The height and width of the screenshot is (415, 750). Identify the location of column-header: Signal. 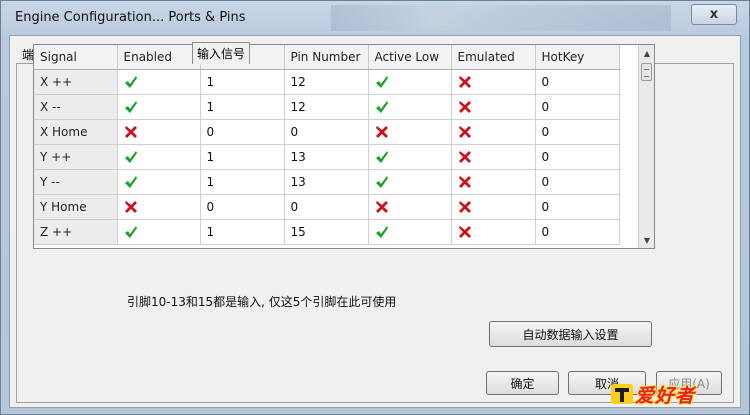
(76, 57).